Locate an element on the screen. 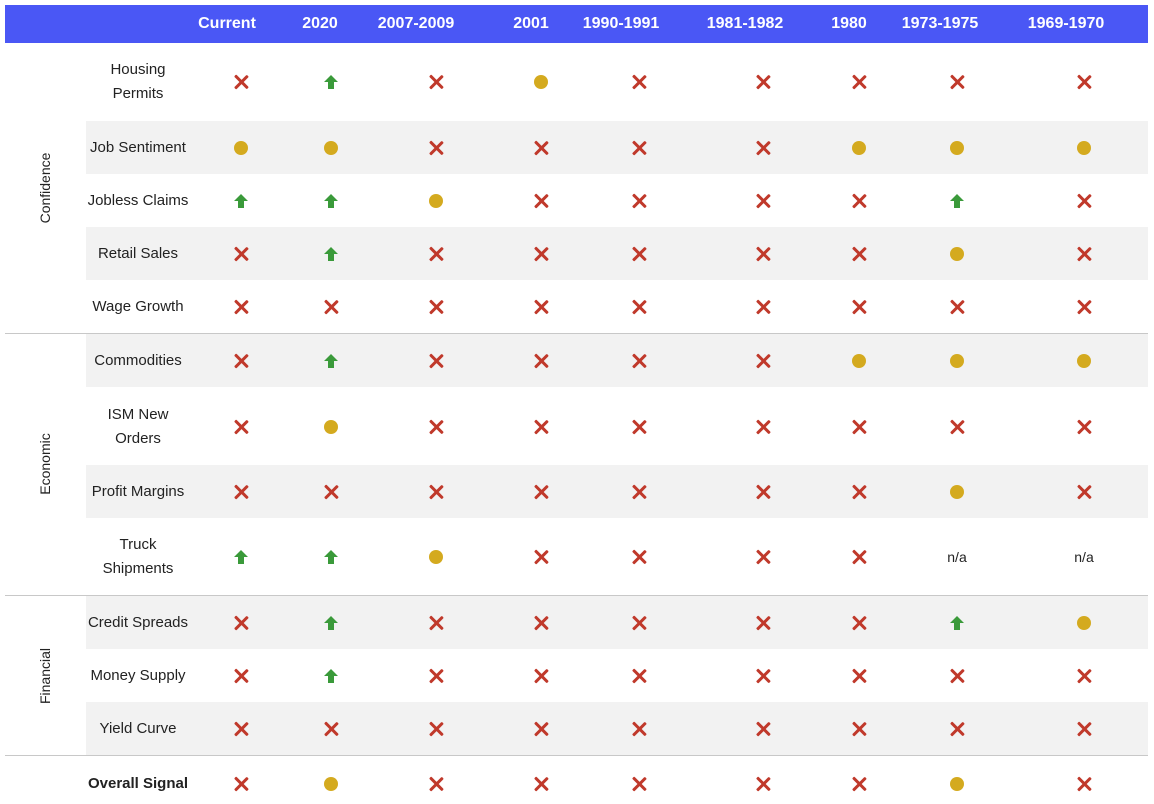 This screenshot has height=804, width=1154. group-label-confidence: Confidence is located at coordinates (45, 188).